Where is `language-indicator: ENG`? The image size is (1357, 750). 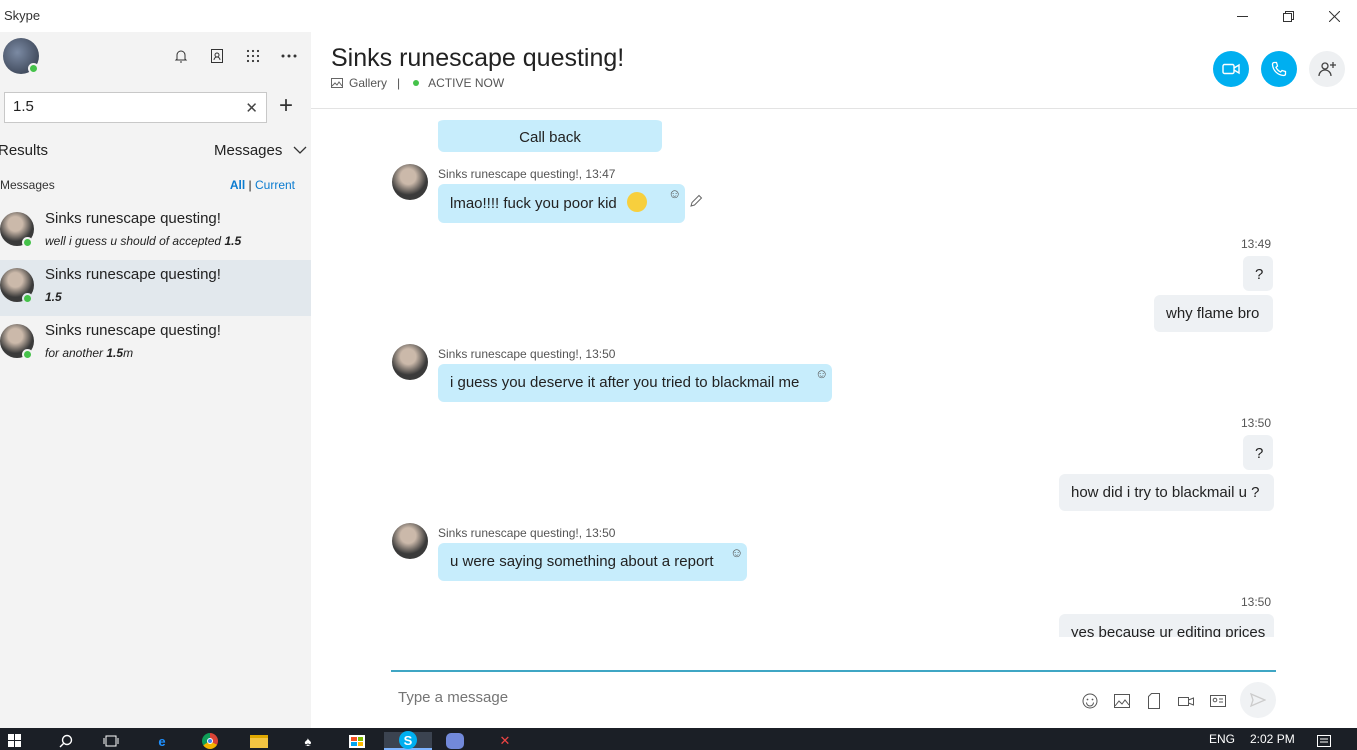 language-indicator: ENG is located at coordinates (1222, 739).